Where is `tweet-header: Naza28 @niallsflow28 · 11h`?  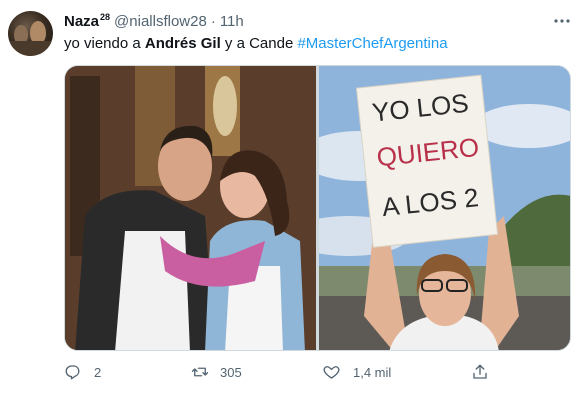
tweet-header: Naza28 @niallsflow28 · 11h is located at coordinates (154, 22).